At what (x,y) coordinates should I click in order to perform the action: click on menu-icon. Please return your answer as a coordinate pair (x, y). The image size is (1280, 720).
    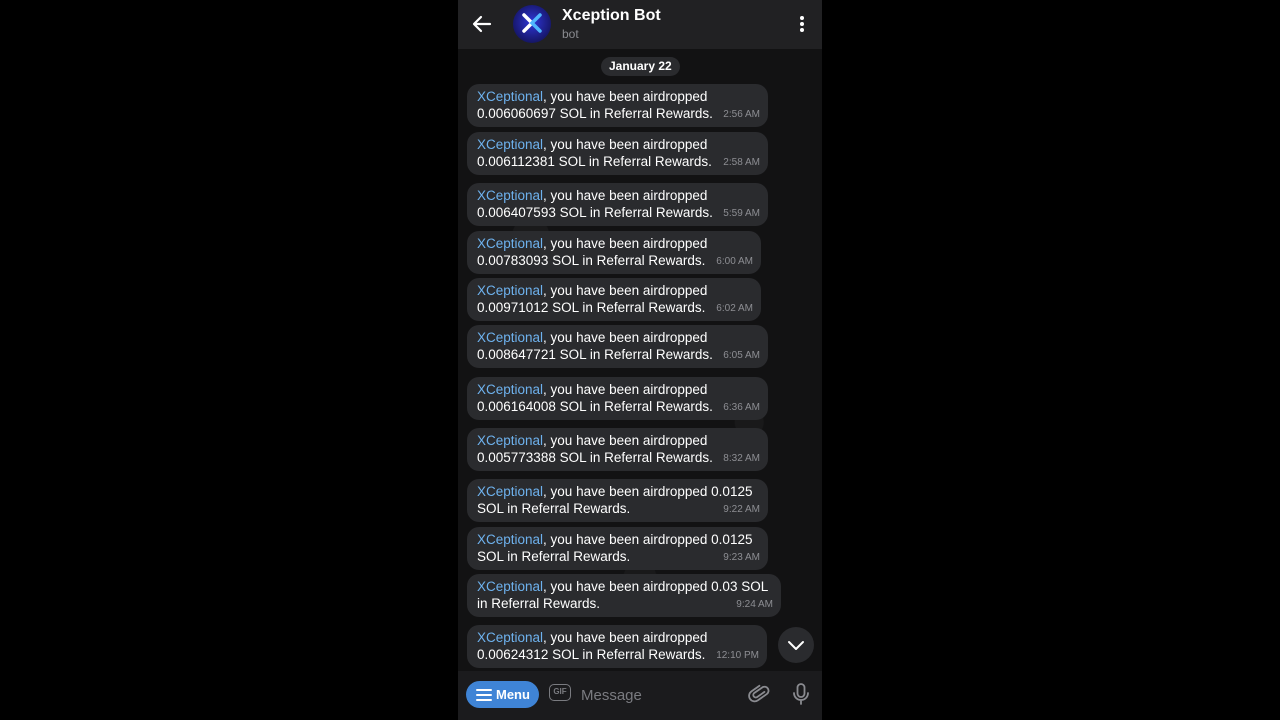
    Looking at the image, I should click on (484, 695).